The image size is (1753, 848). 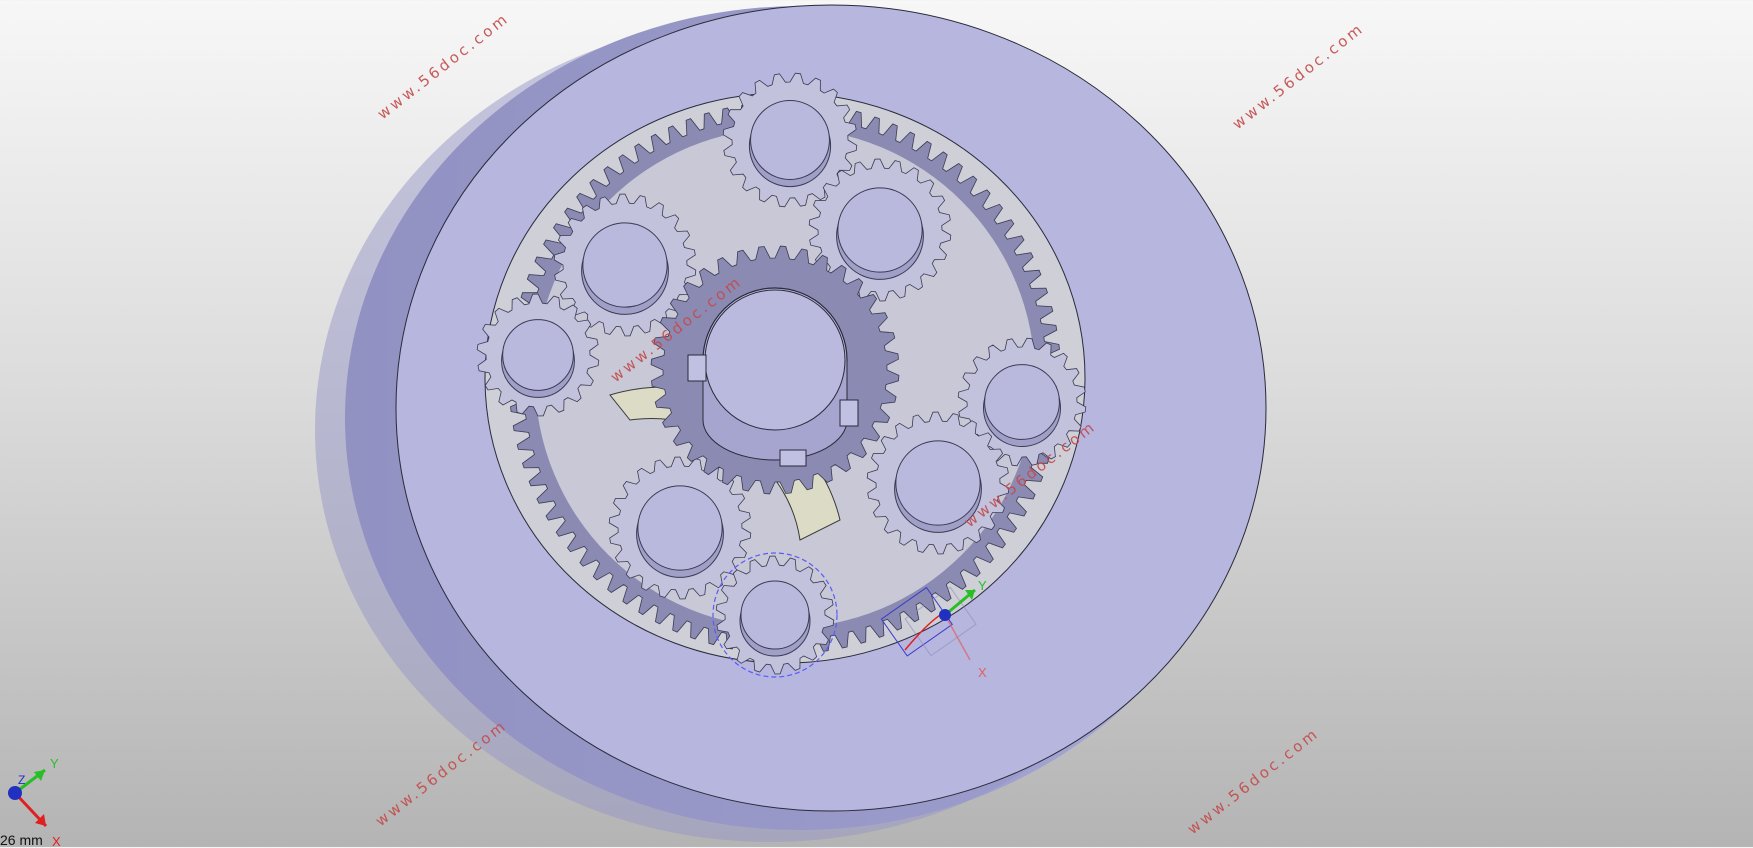 I want to click on shaft-key-left, so click(x=697, y=368).